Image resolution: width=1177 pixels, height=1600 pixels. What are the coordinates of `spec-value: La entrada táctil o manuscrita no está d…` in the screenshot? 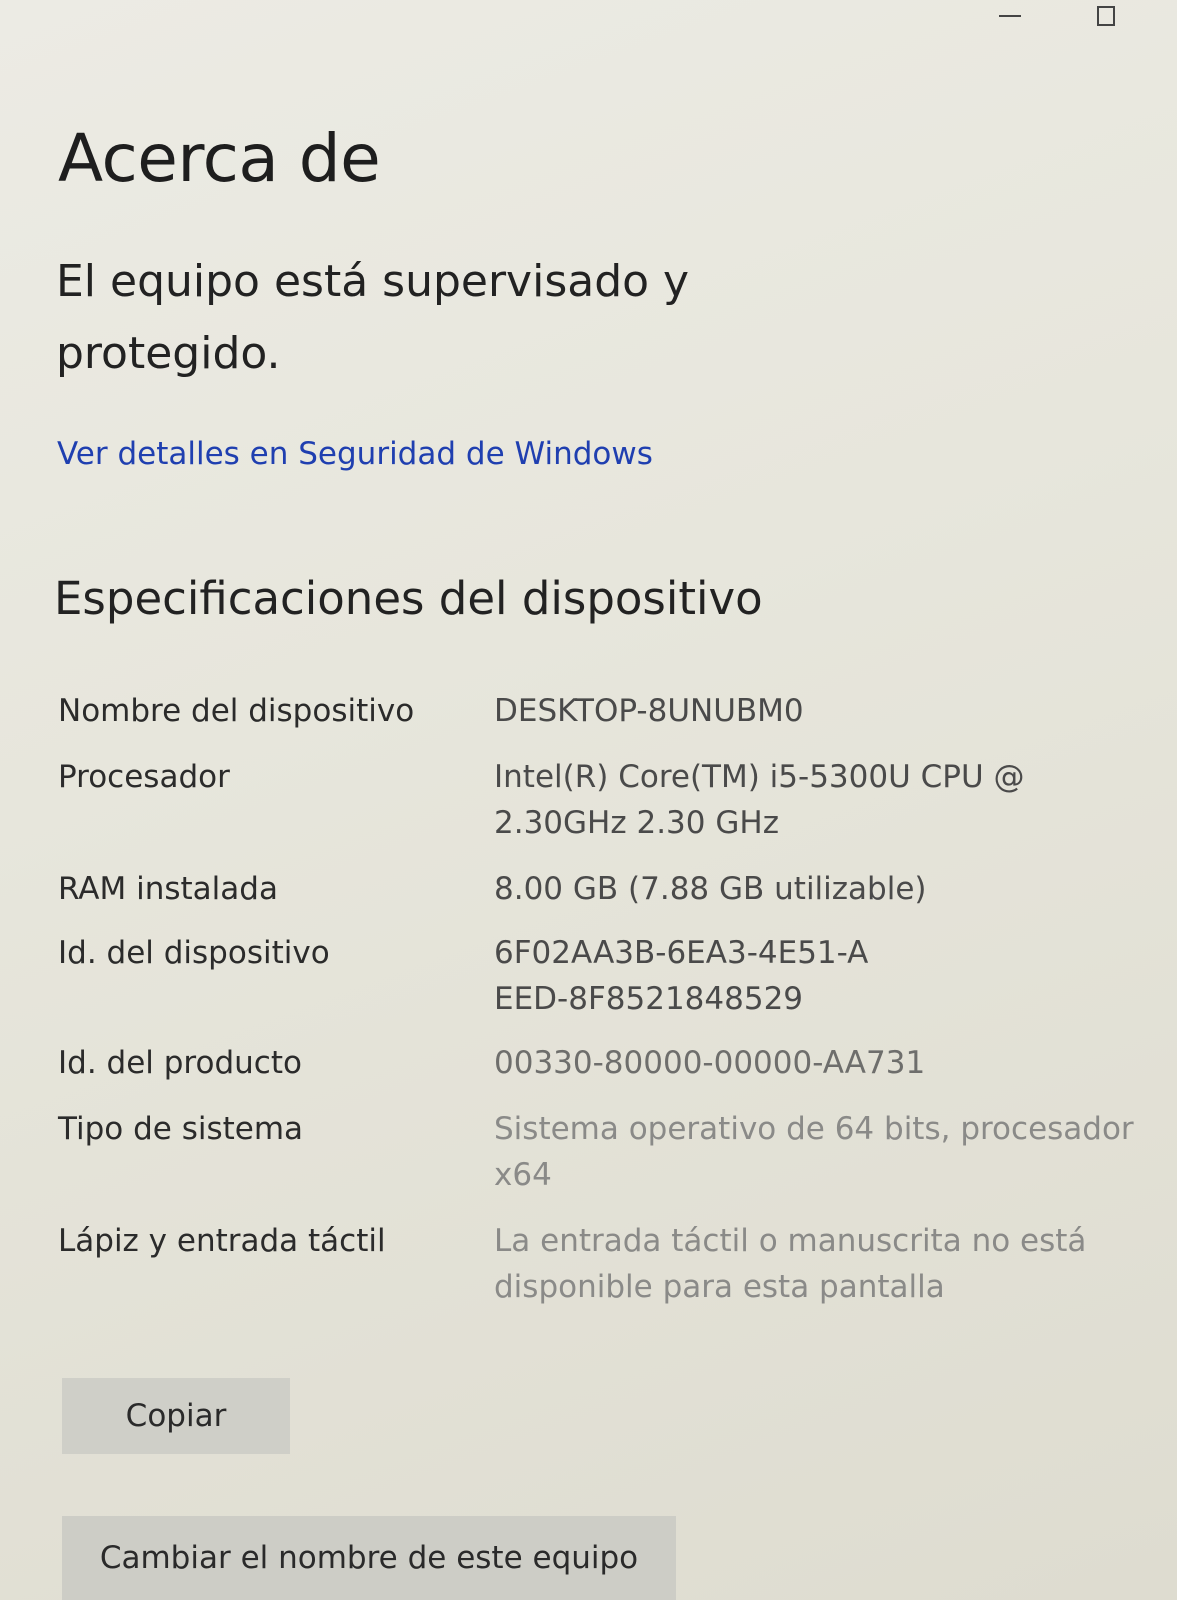 It's located at (790, 1264).